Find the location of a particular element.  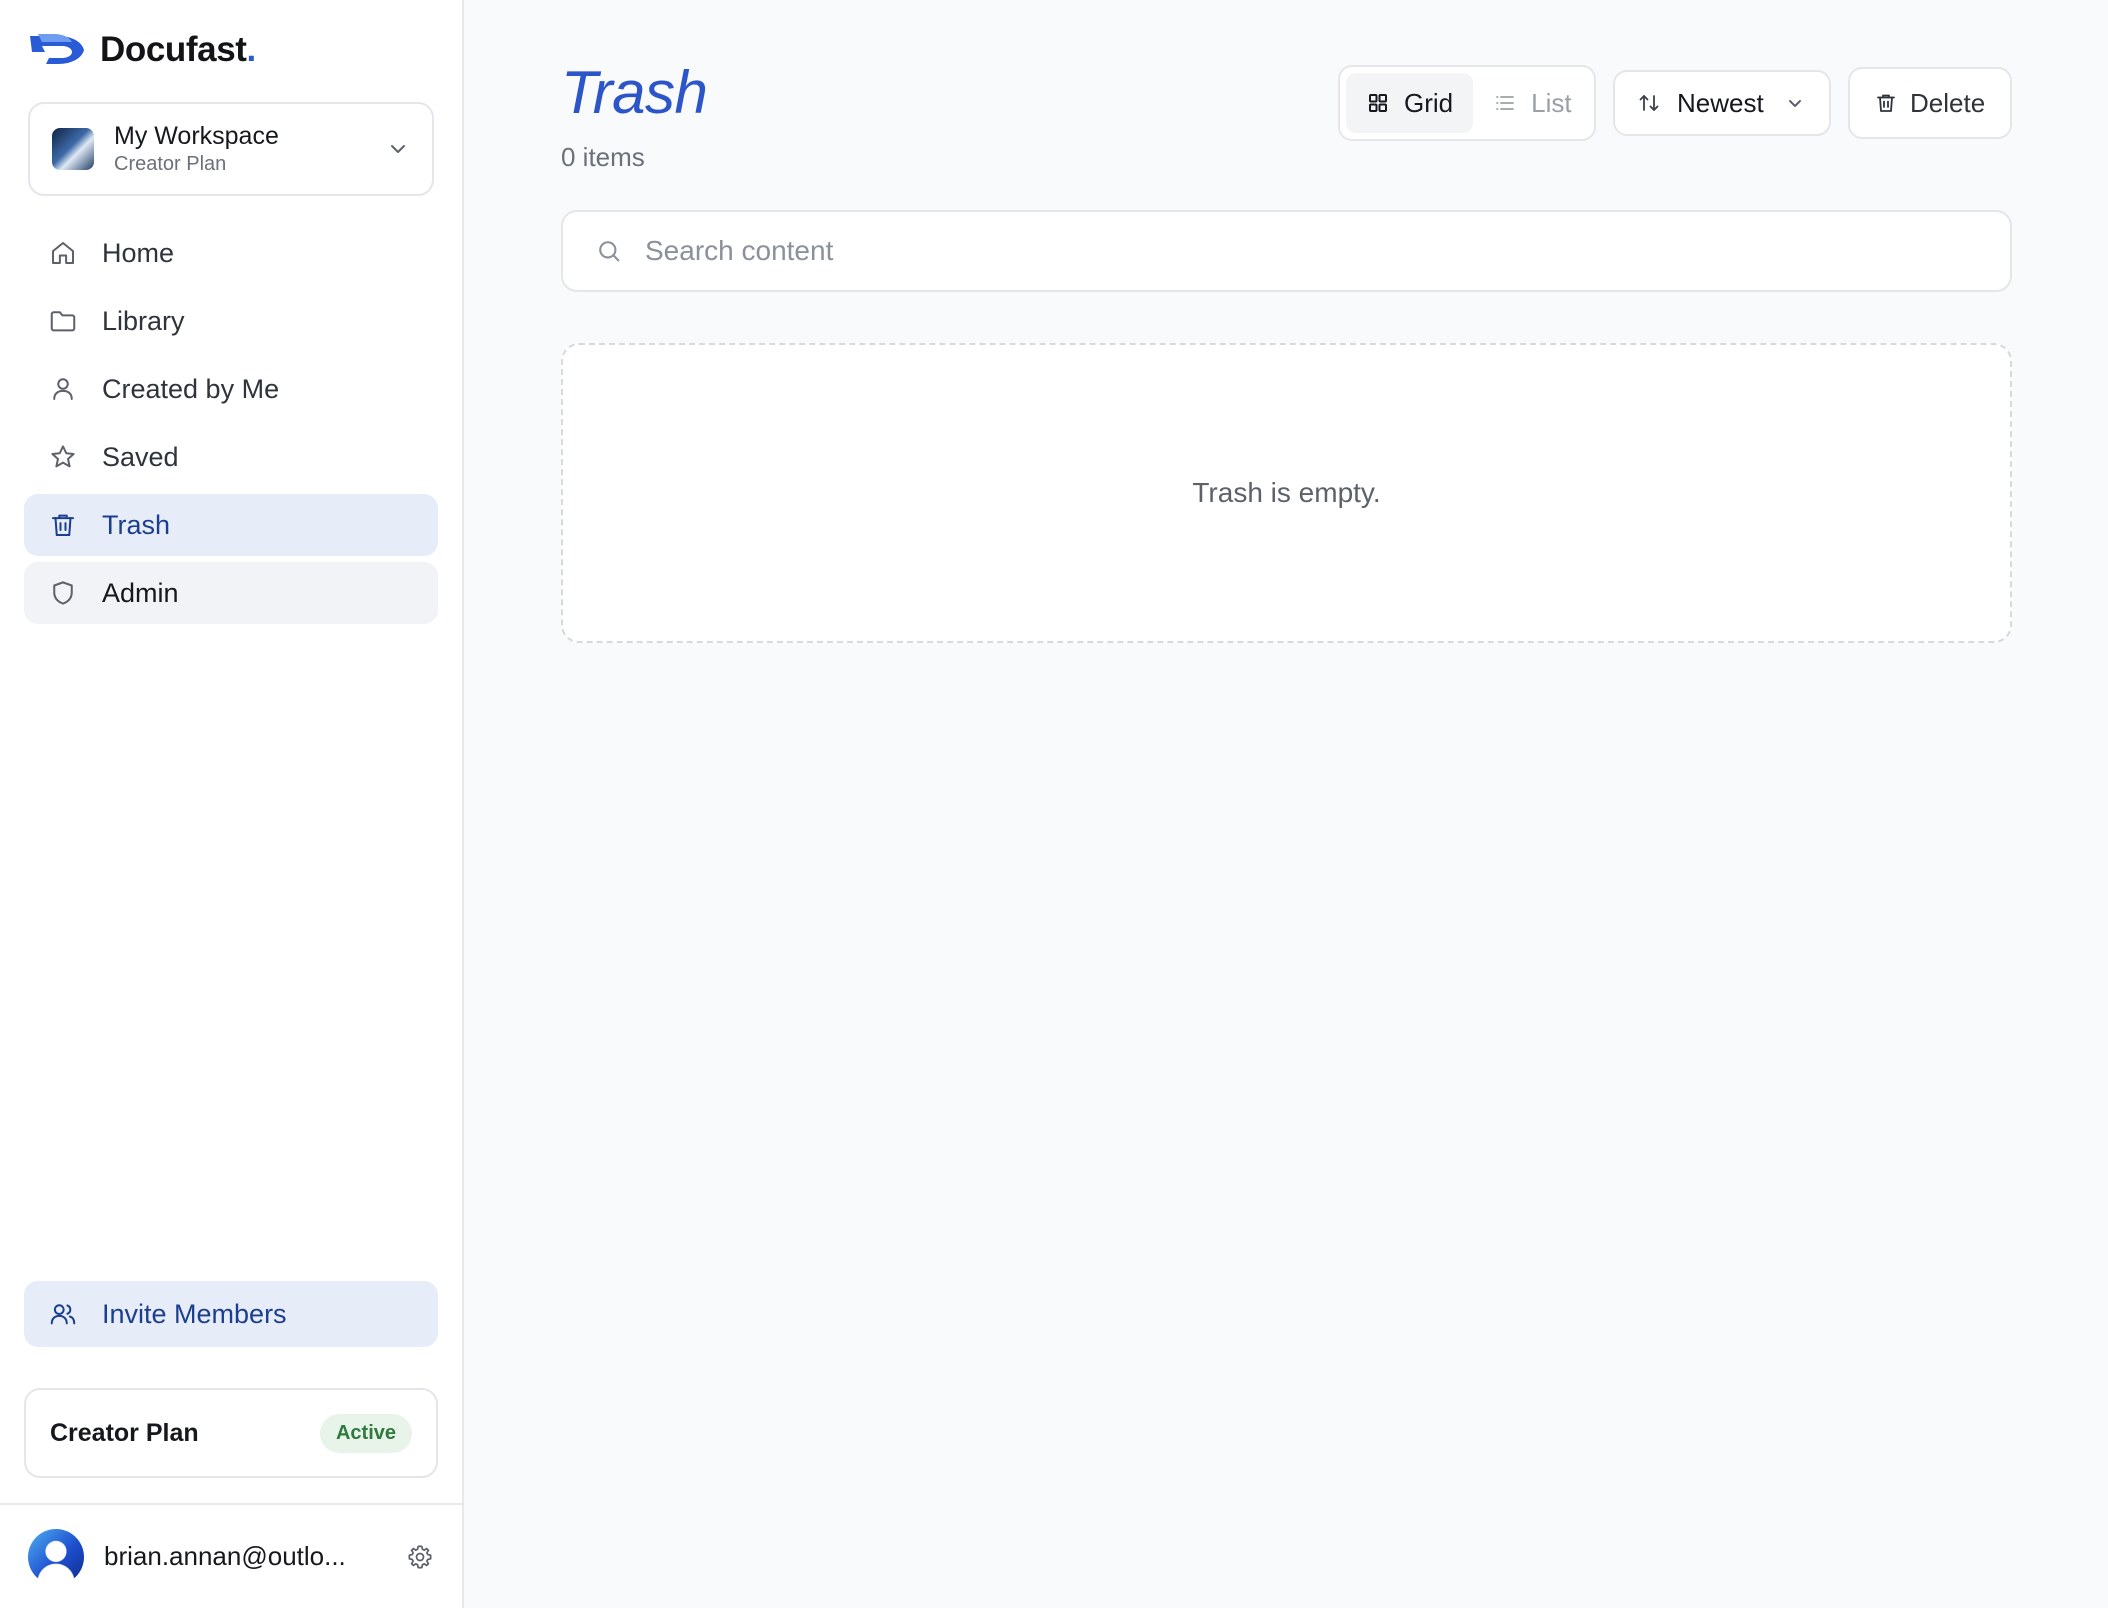

sidebar-item-label: Saved is located at coordinates (140, 456).